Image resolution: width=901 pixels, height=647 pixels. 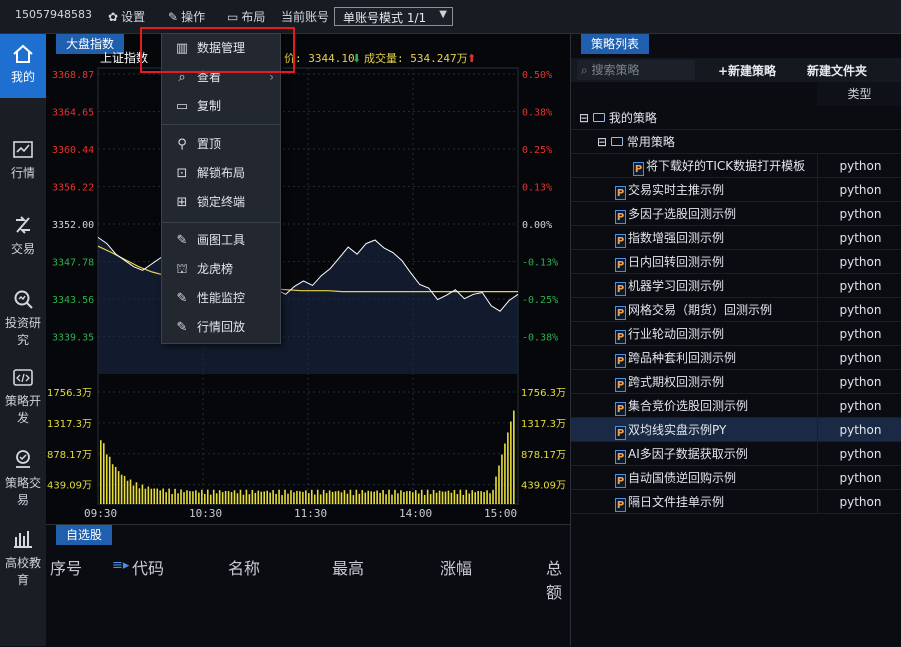 I want to click on col-total: 总额, so click(x=558, y=579).